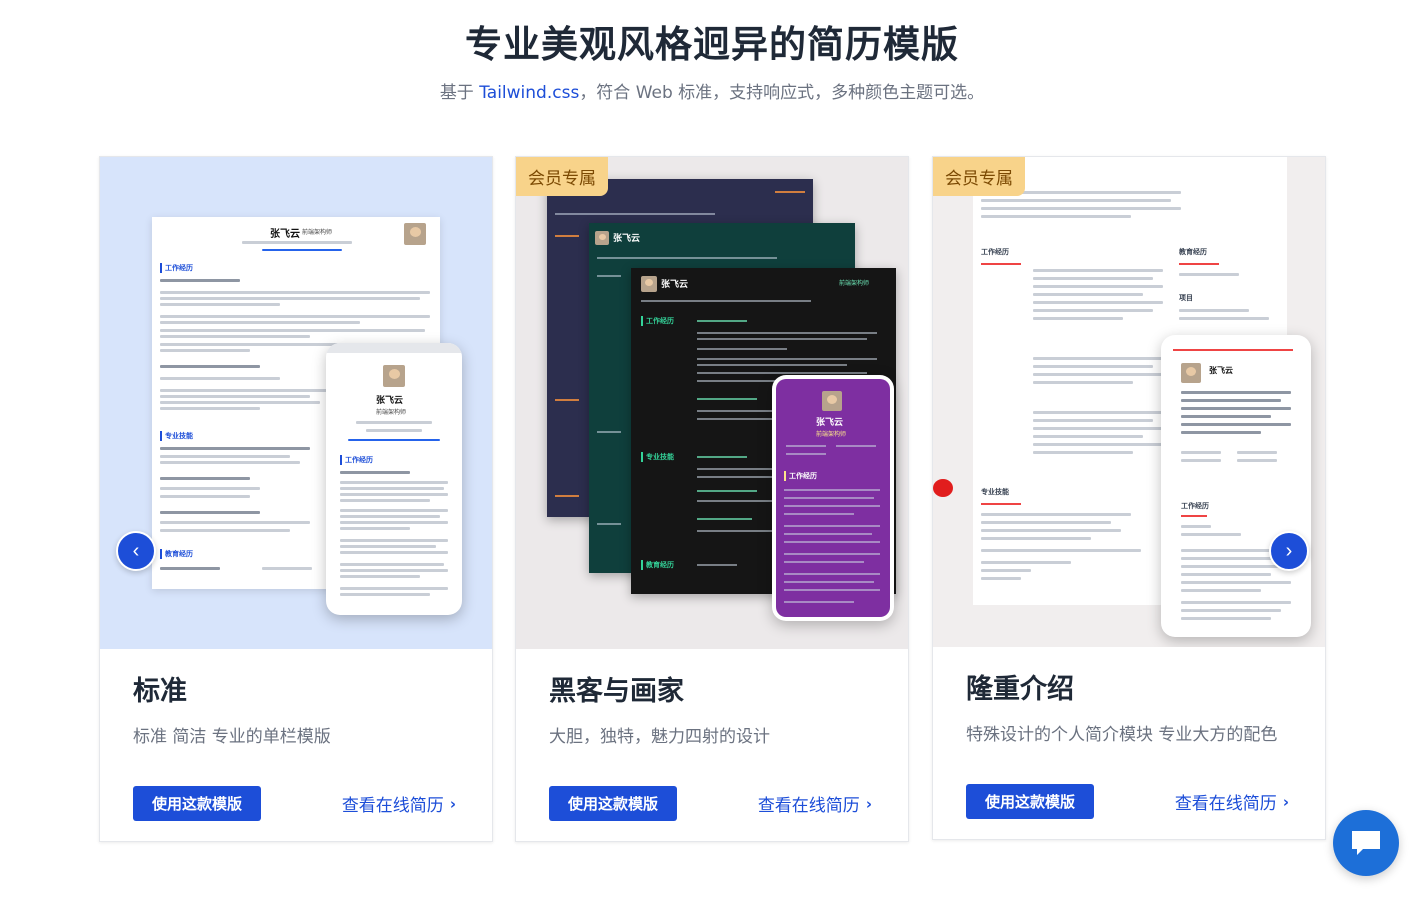  I want to click on subtitle-prefix: 基于, so click(459, 93).